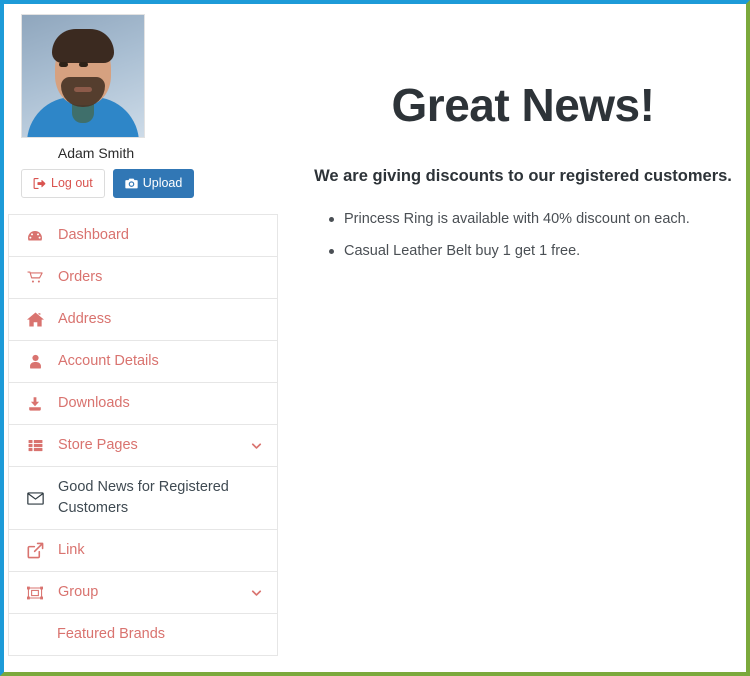 The image size is (750, 676). I want to click on sidebar-item-label: Orders, so click(80, 277).